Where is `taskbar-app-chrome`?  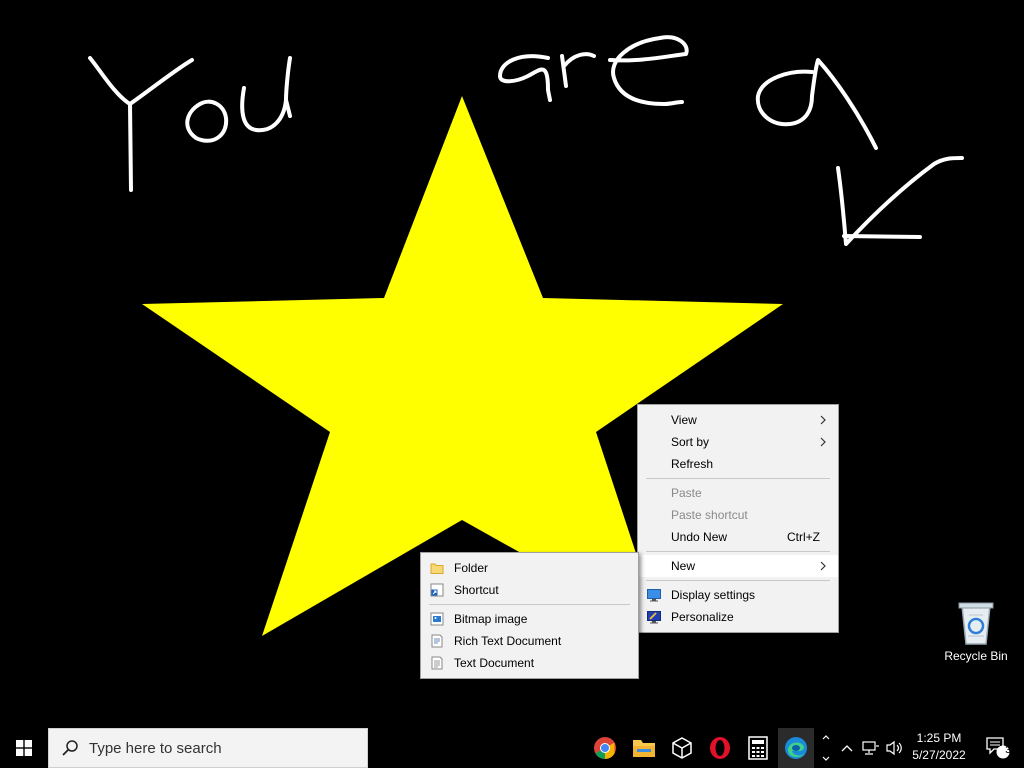
taskbar-app-chrome is located at coordinates (605, 748).